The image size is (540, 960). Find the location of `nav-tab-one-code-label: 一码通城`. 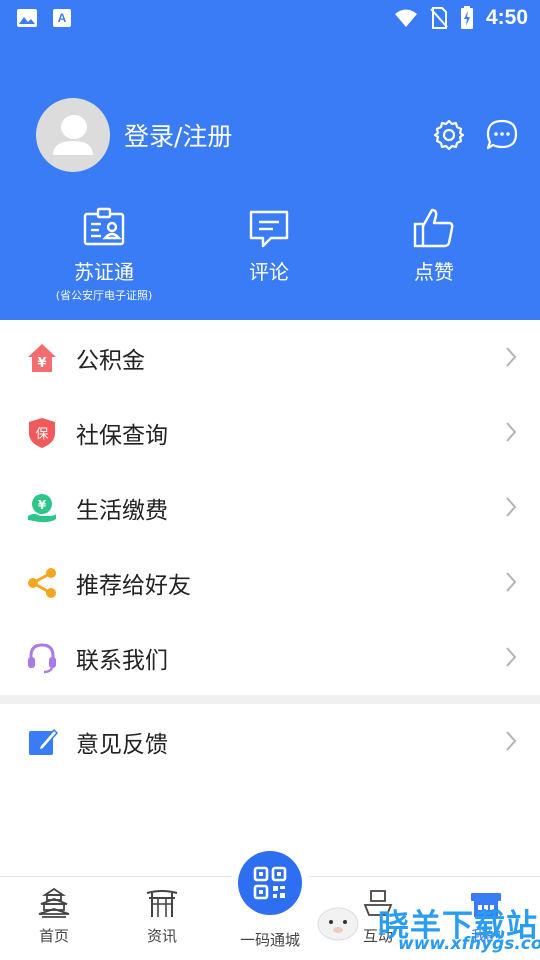

nav-tab-one-code-label: 一码通城 is located at coordinates (269, 940).